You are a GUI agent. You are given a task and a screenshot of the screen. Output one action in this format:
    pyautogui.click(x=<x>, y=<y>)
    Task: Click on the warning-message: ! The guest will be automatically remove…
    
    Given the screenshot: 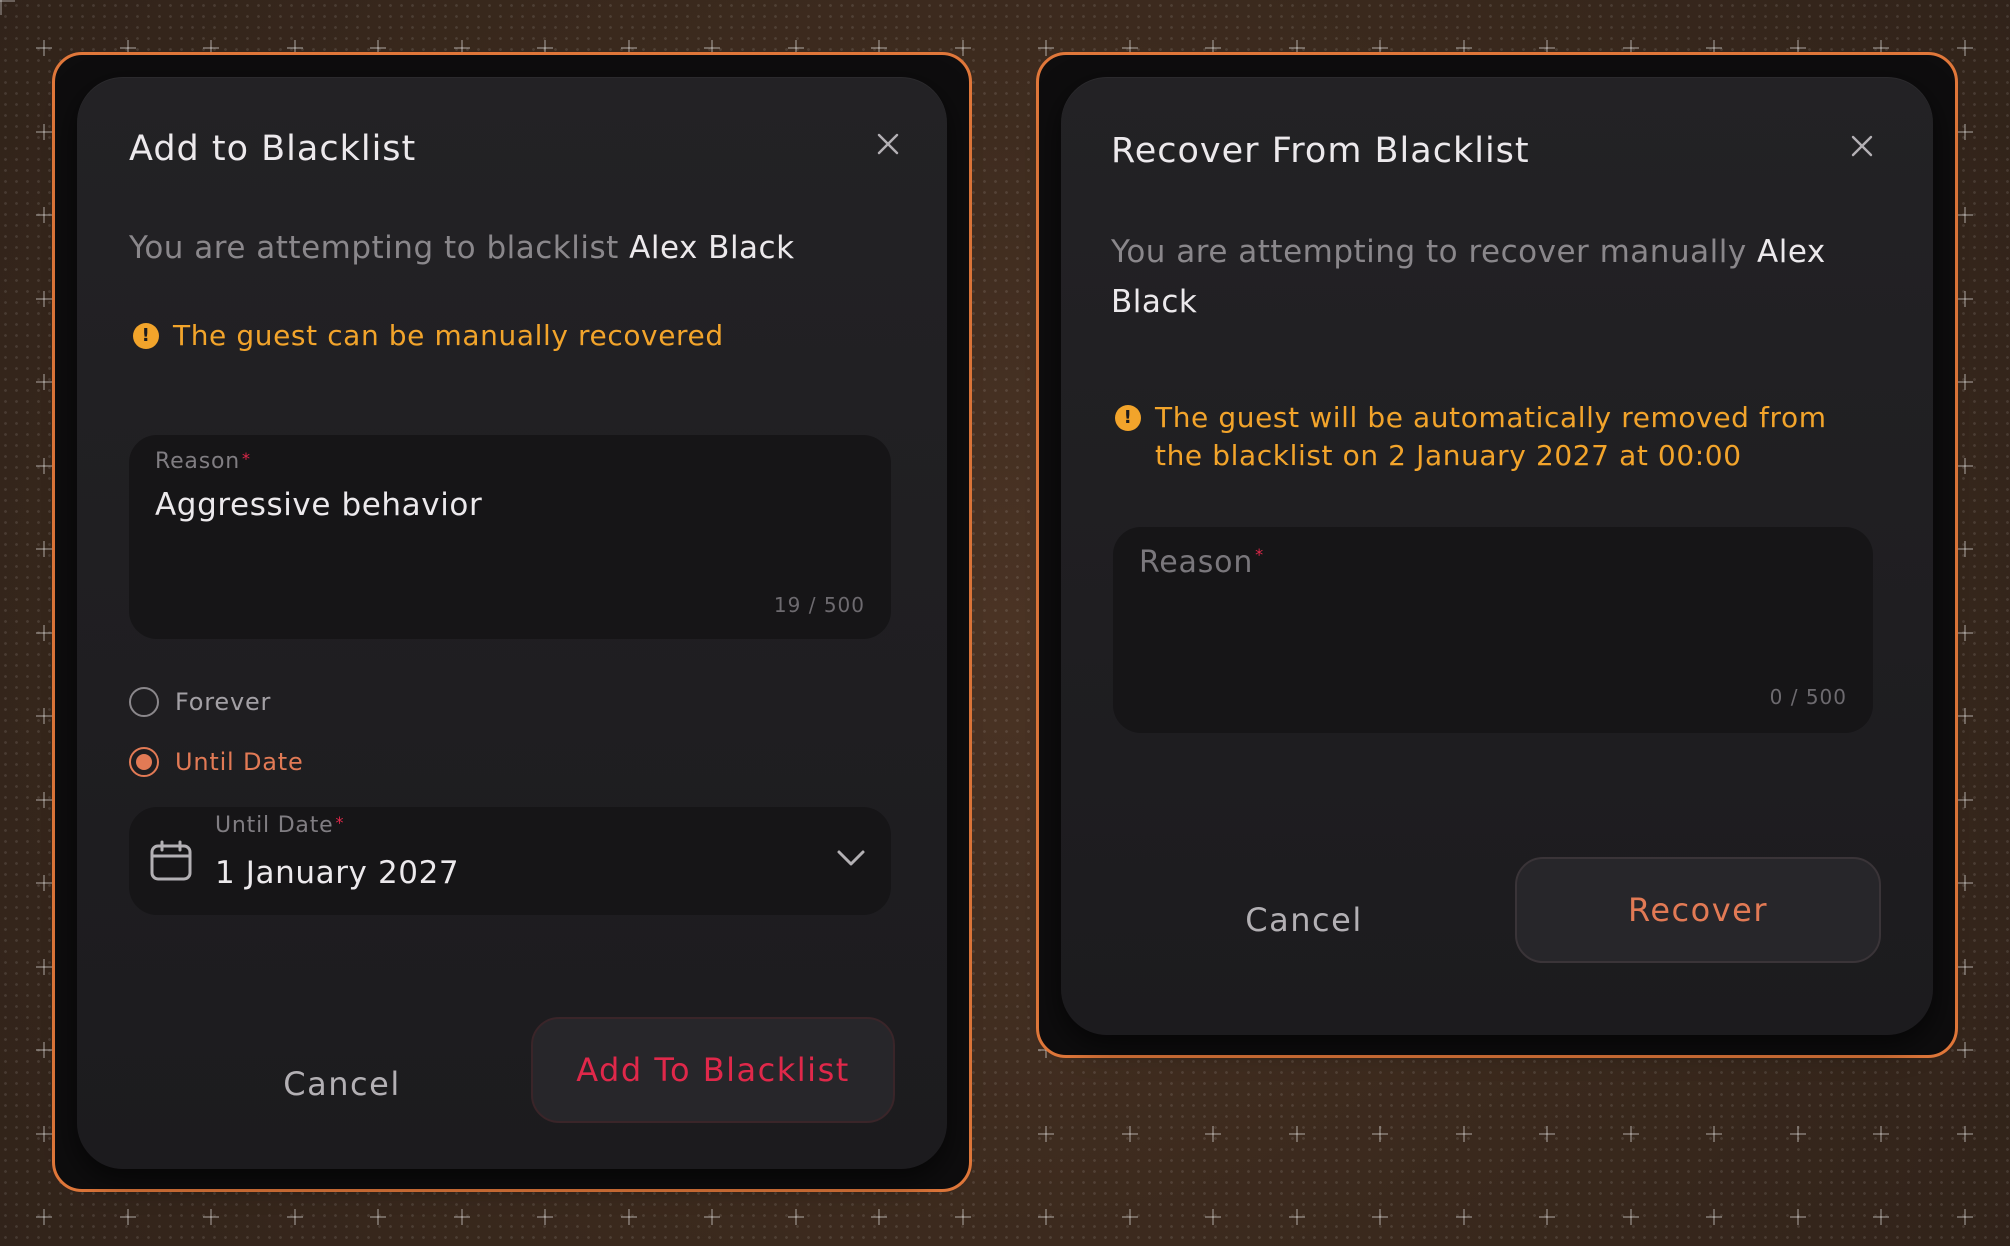 What is the action you would take?
    pyautogui.click(x=1505, y=437)
    